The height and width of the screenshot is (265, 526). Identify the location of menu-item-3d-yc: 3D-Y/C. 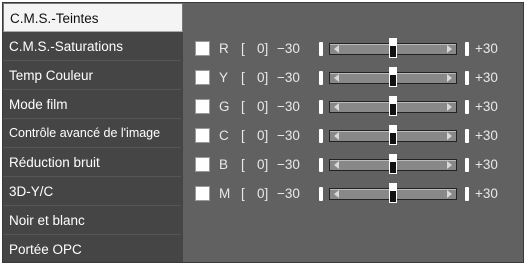
(92, 191).